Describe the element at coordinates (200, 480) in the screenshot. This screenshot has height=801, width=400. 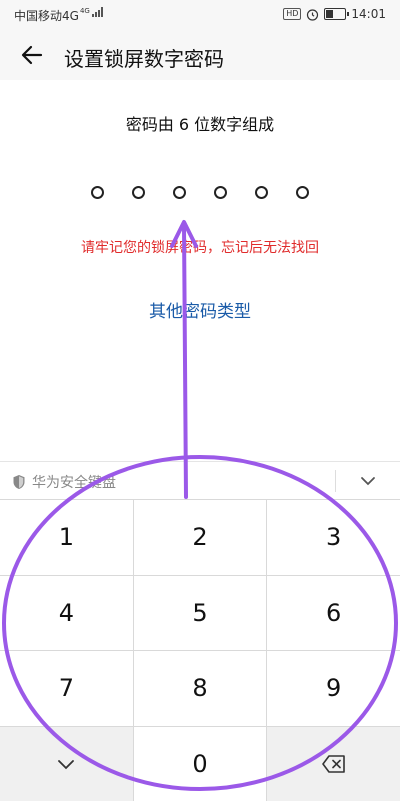
I see `keyboard-header: 华为安全键盘` at that location.